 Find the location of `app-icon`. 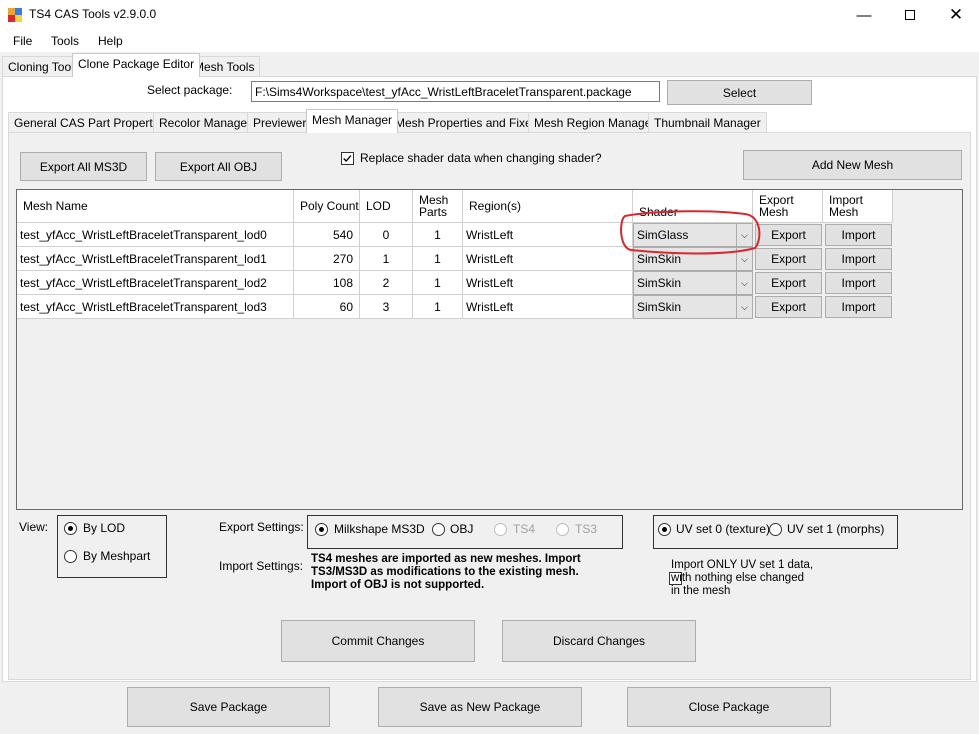

app-icon is located at coordinates (15, 15).